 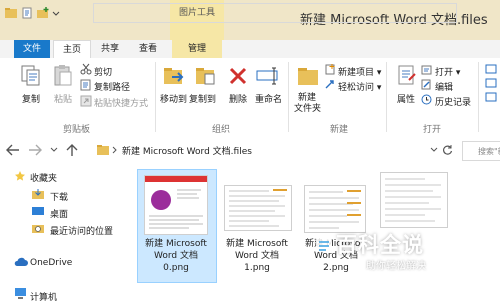 I want to click on address-folder-icon, so click(x=103, y=149).